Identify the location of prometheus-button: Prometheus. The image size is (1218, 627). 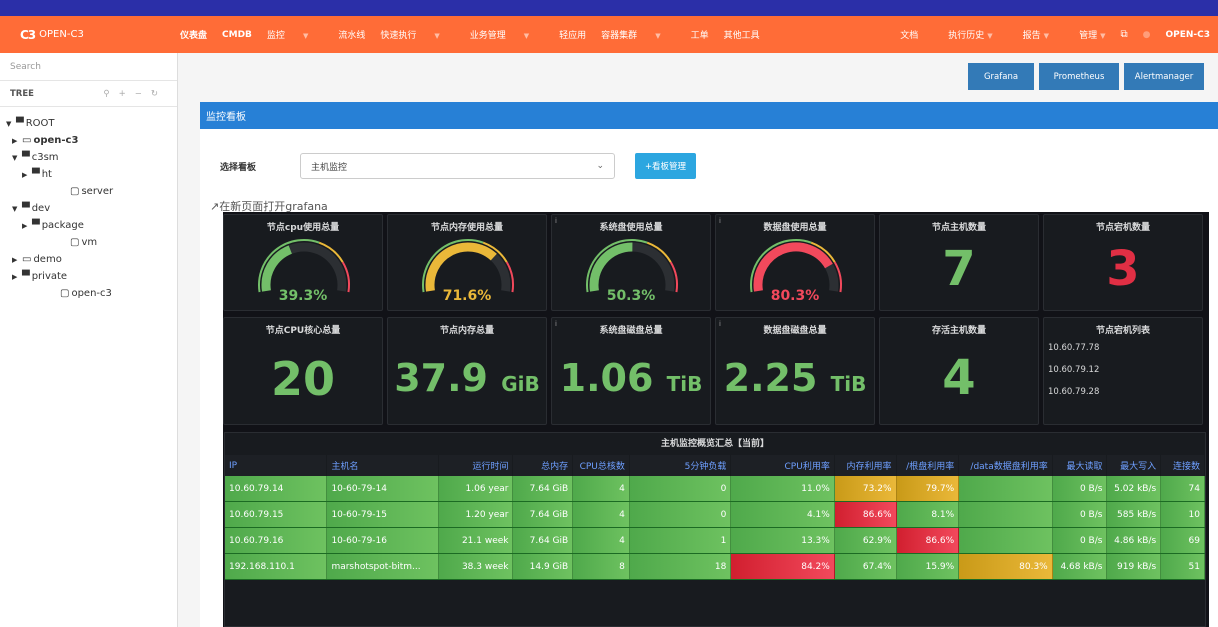
(1079, 76).